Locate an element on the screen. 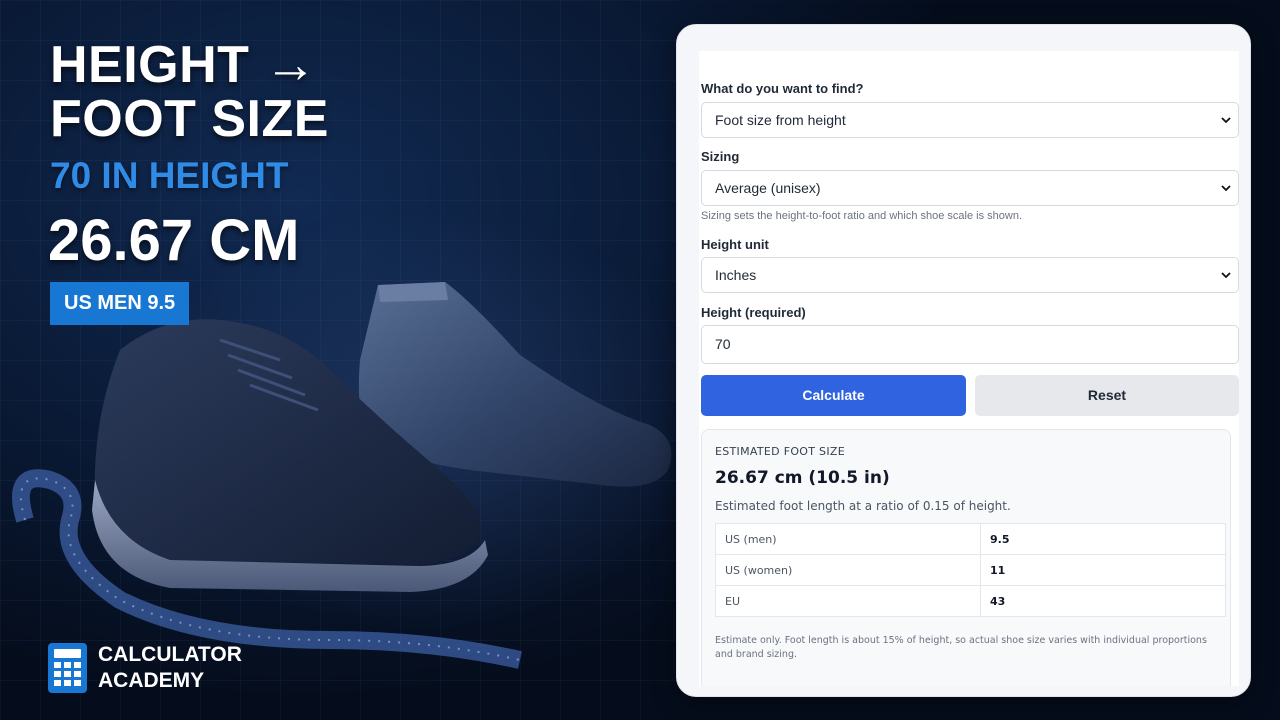  brand-logo: CALCULATOR ACADEMY is located at coordinates (145, 668).